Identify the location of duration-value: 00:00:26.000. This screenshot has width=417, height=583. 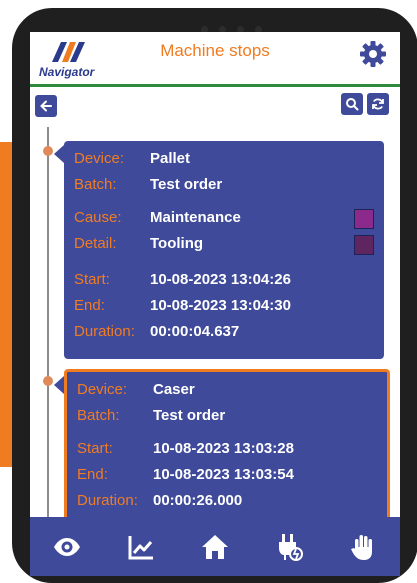
(198, 500).